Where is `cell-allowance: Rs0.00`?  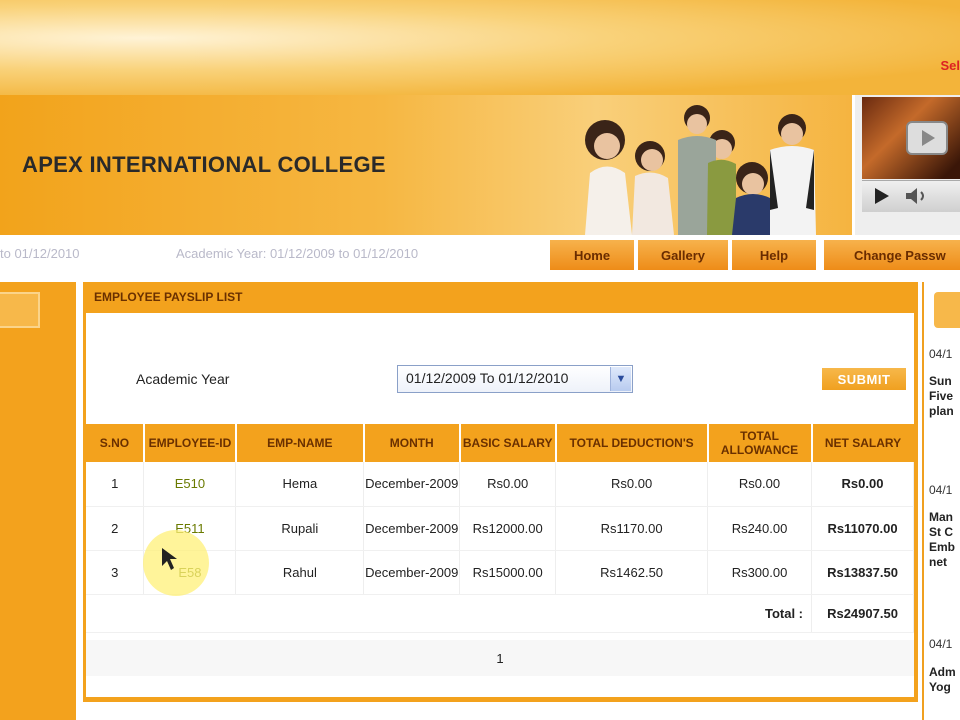
cell-allowance: Rs0.00 is located at coordinates (759, 484).